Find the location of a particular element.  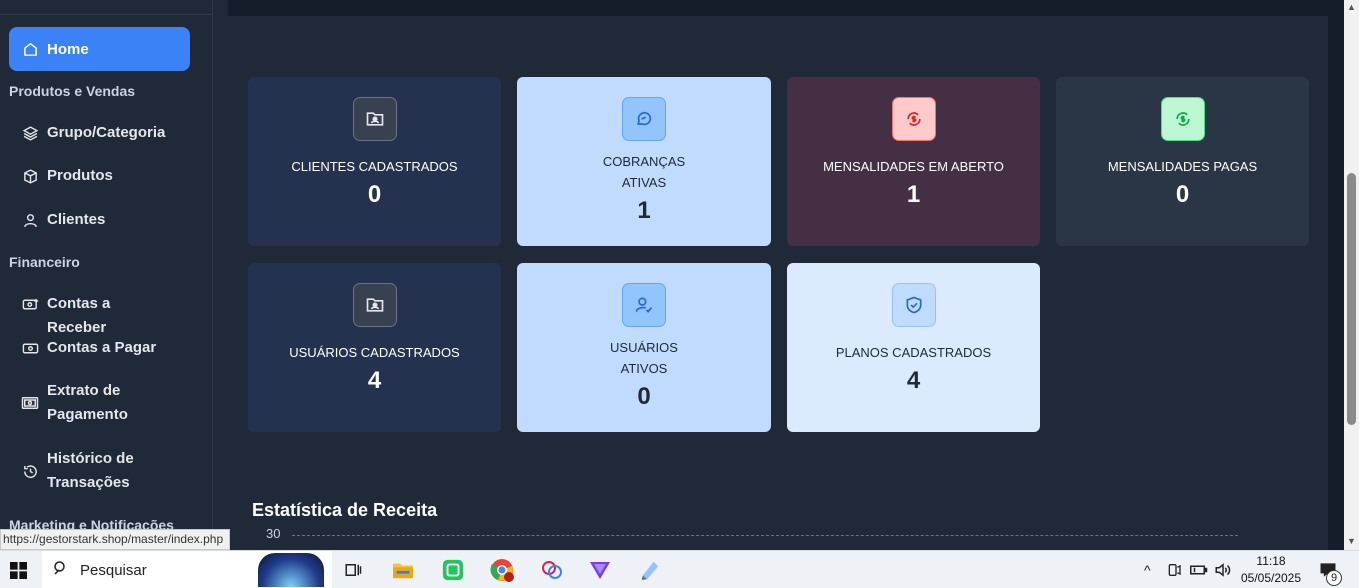

card-title-line: ATIVAS is located at coordinates (644, 182).